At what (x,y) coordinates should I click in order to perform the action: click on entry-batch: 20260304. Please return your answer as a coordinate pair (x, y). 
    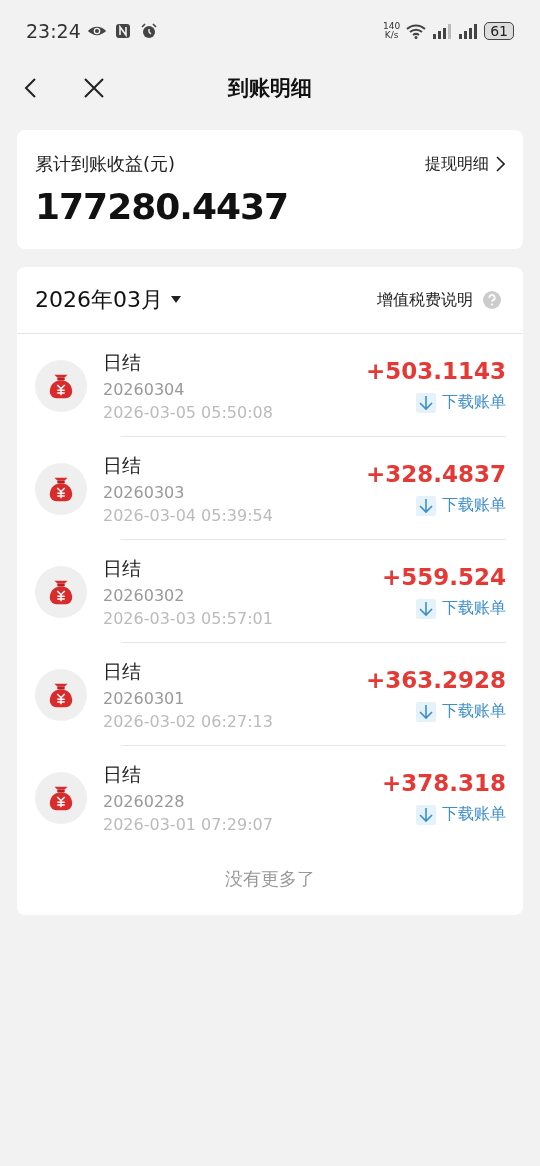
    Looking at the image, I should click on (144, 389).